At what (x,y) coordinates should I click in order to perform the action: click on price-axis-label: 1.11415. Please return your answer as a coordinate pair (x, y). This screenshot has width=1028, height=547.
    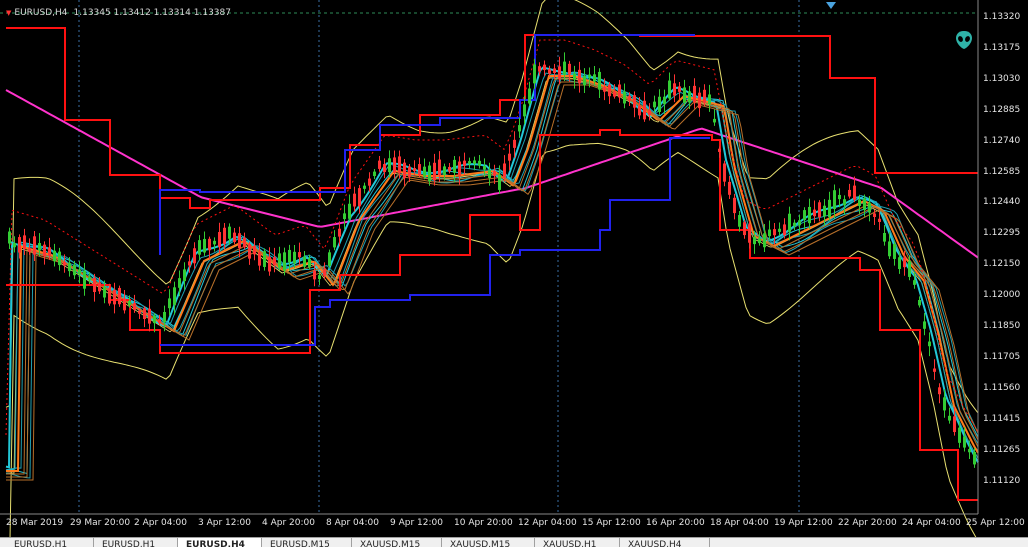
    Looking at the image, I should click on (1002, 418).